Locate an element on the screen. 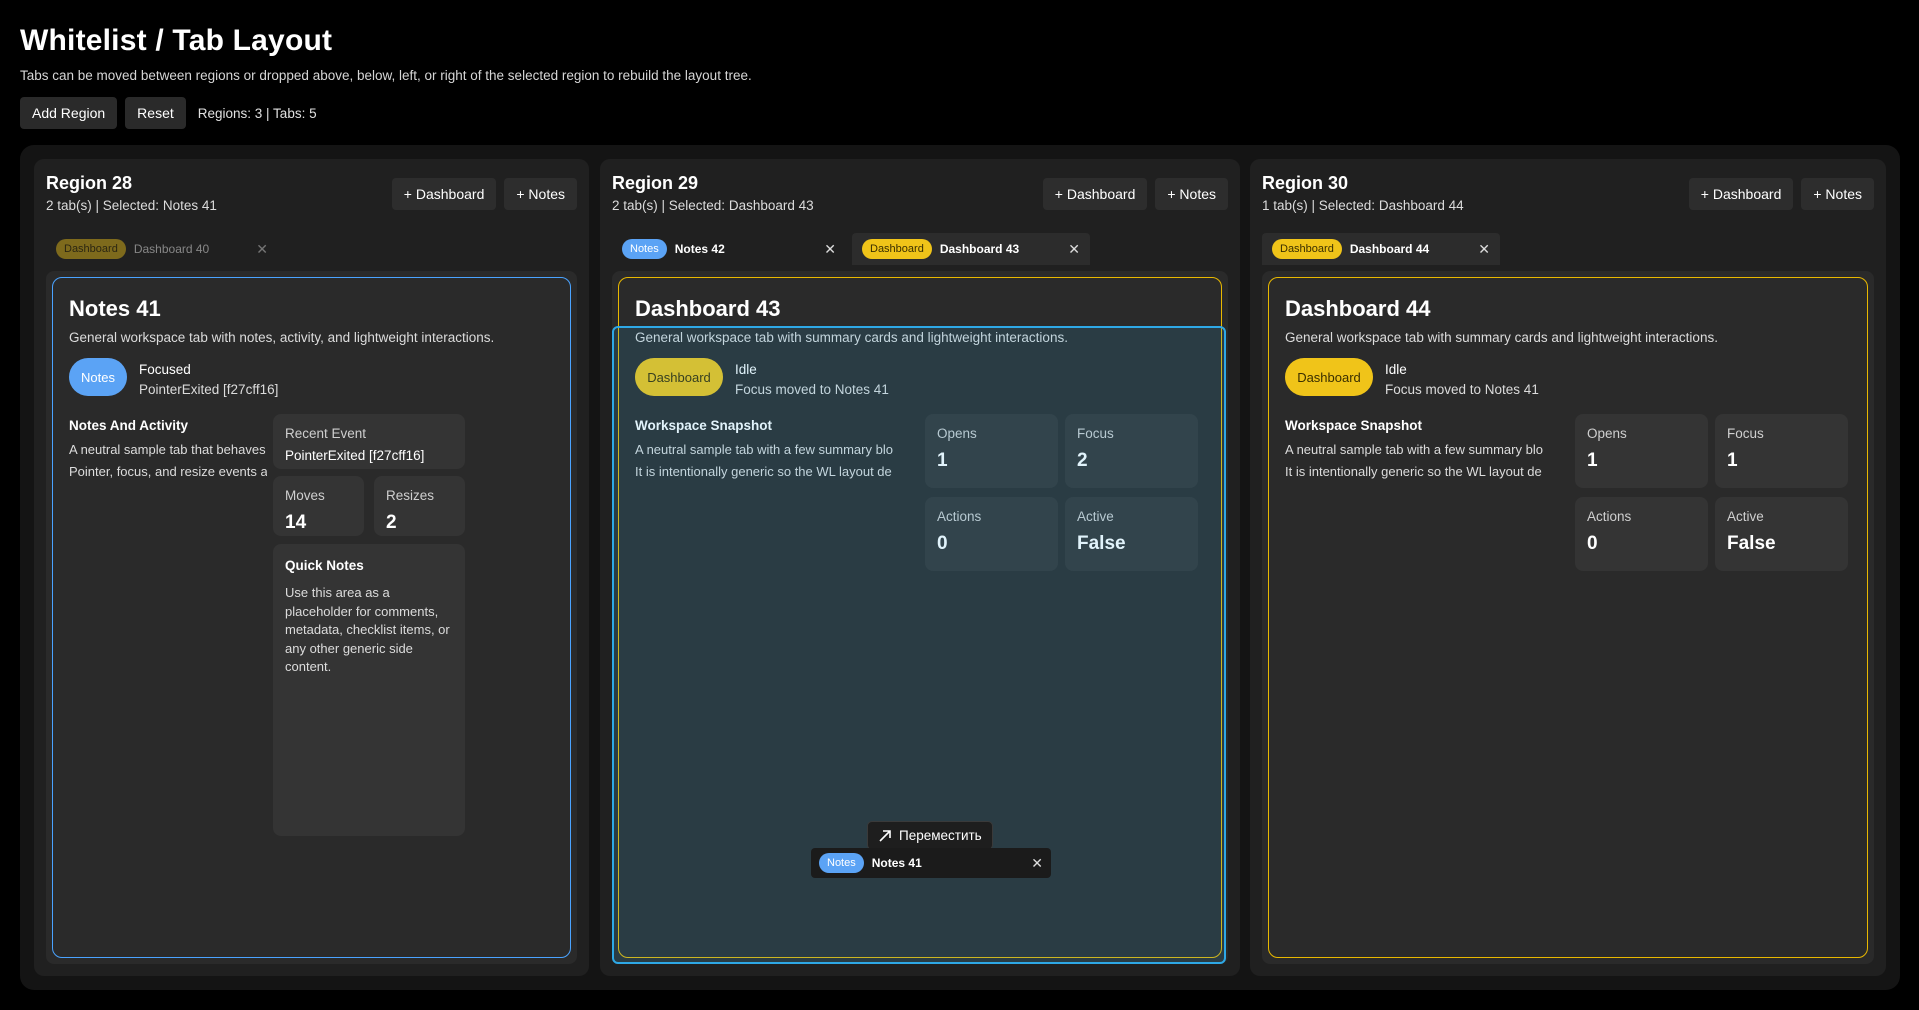  card-value: False is located at coordinates (1751, 543).